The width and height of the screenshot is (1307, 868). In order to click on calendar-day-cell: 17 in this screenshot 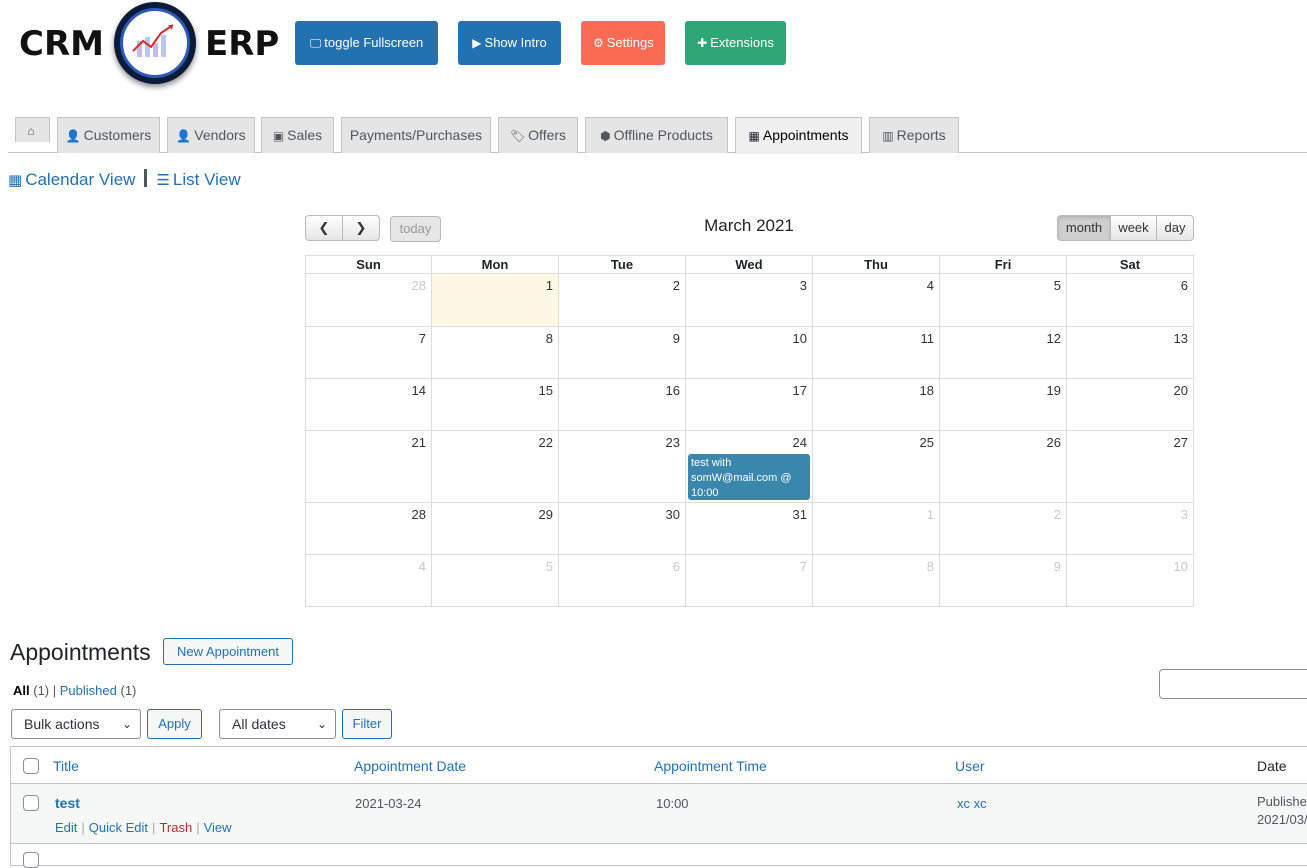, I will do `click(749, 405)`.